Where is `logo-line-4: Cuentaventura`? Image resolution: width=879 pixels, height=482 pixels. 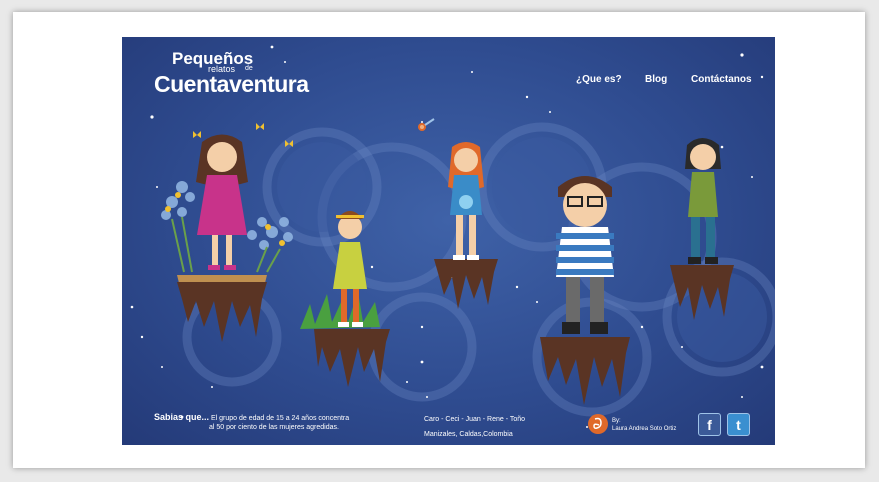
logo-line-4: Cuentaventura is located at coordinates (231, 84).